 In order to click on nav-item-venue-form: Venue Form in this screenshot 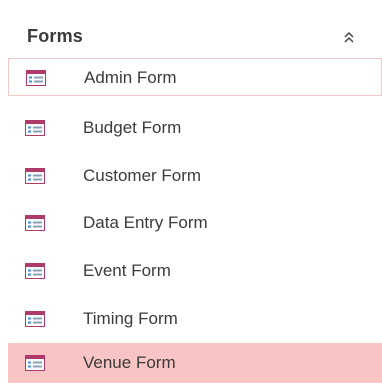, I will do `click(195, 363)`.